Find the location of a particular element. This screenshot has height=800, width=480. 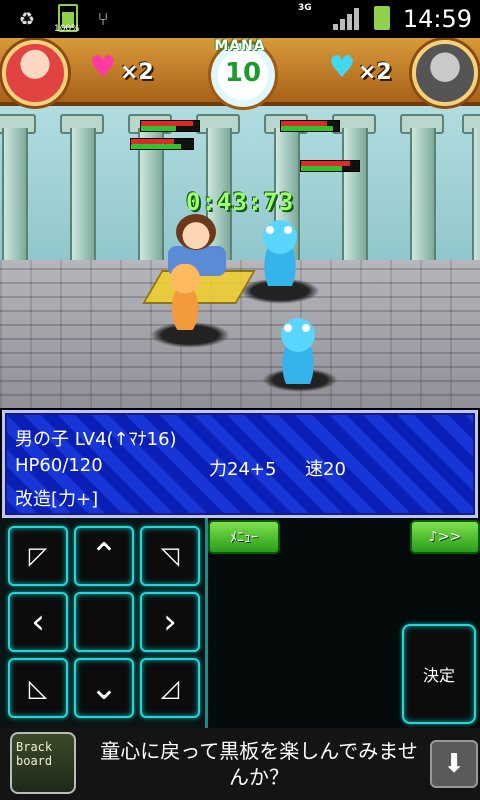

chevron-left-icon: ‹ is located at coordinates (38, 622).